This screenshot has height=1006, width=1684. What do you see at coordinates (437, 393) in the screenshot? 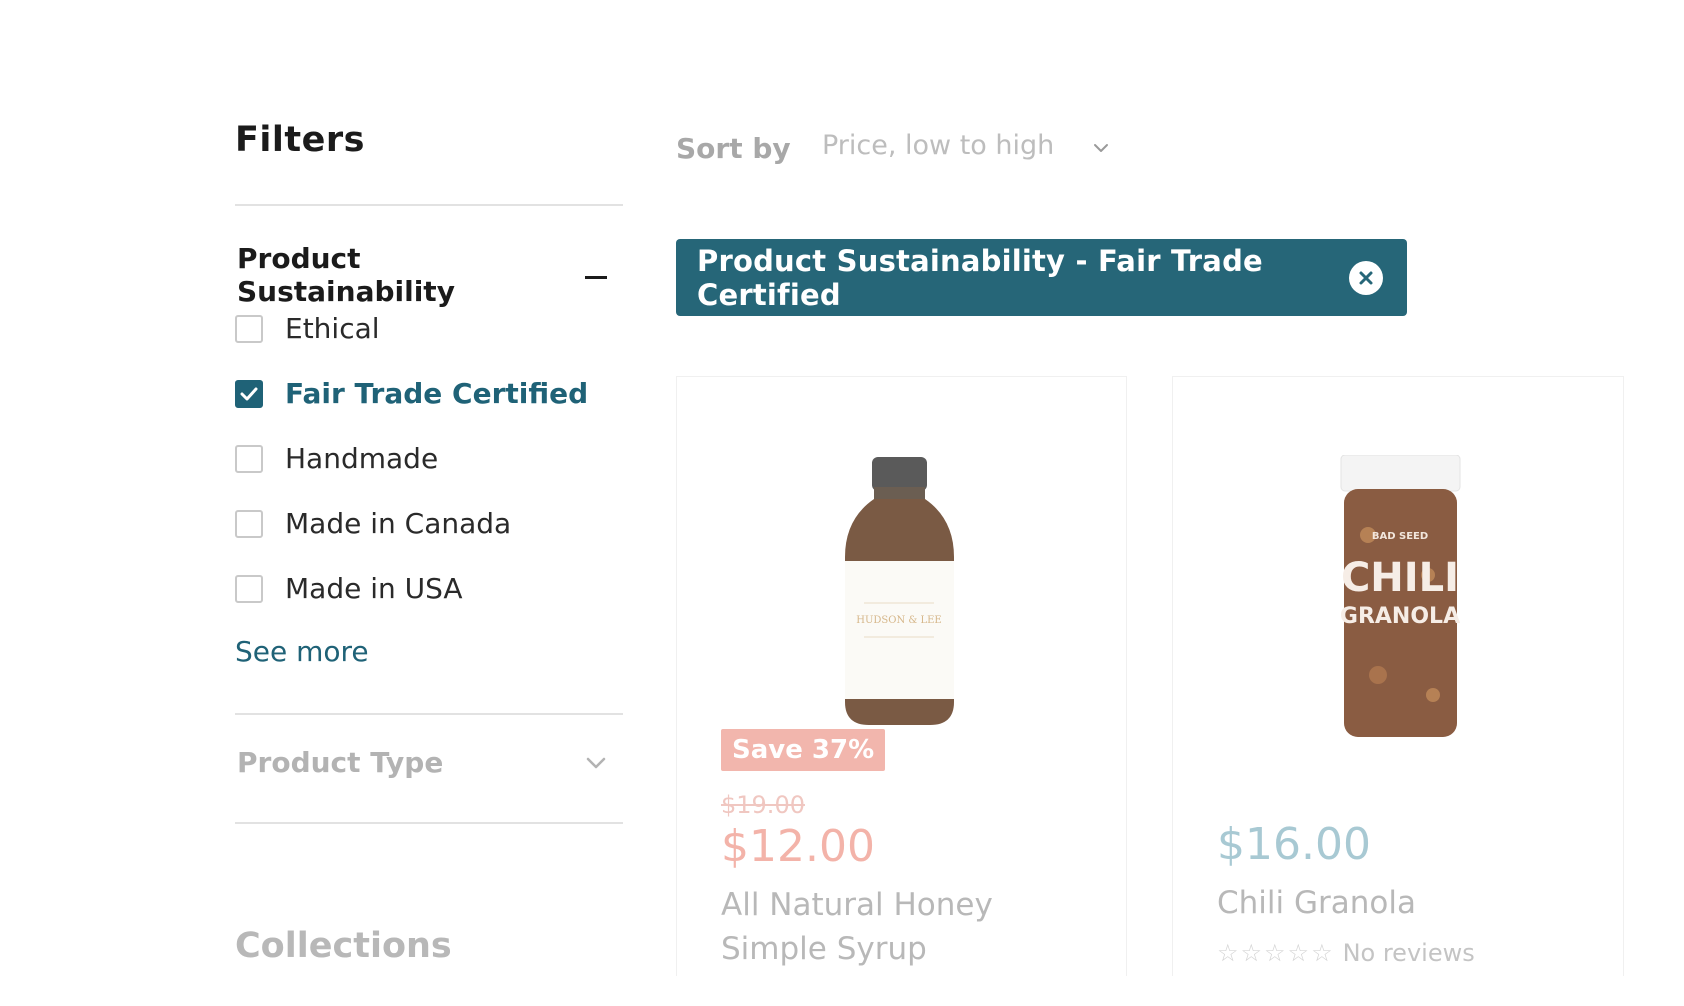
I see `filter-option-label: Fair Trade Certified` at bounding box center [437, 393].